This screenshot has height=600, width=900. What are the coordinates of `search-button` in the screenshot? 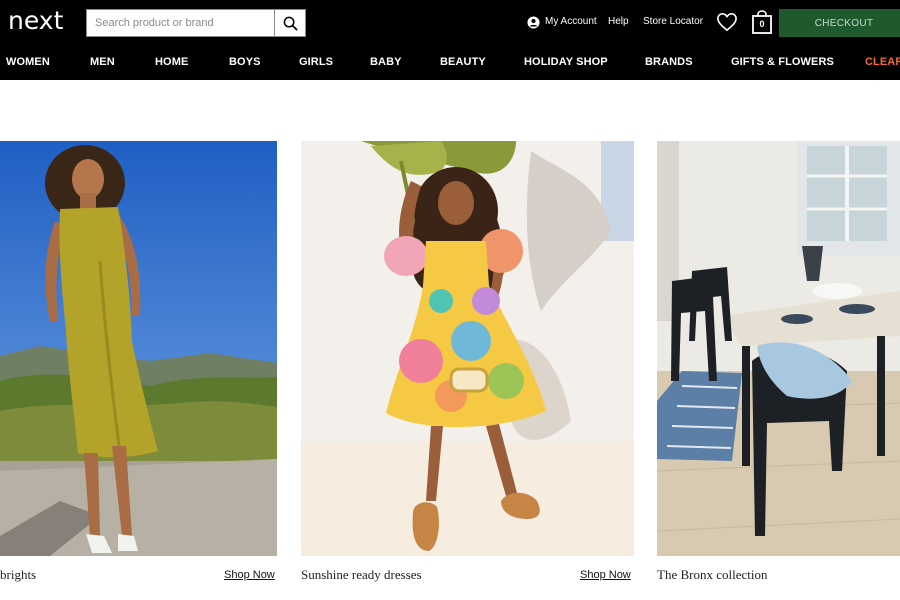 It's located at (289, 23).